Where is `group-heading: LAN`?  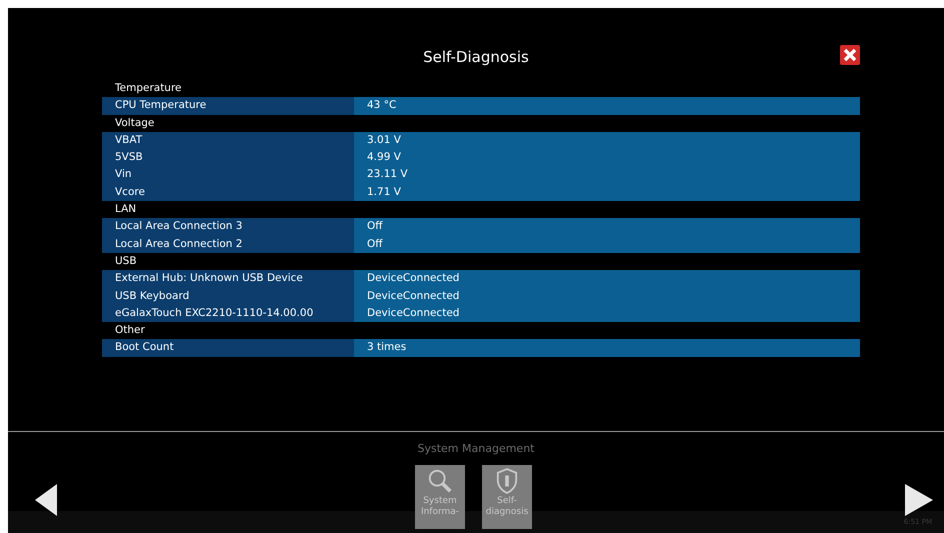
group-heading: LAN is located at coordinates (125, 210).